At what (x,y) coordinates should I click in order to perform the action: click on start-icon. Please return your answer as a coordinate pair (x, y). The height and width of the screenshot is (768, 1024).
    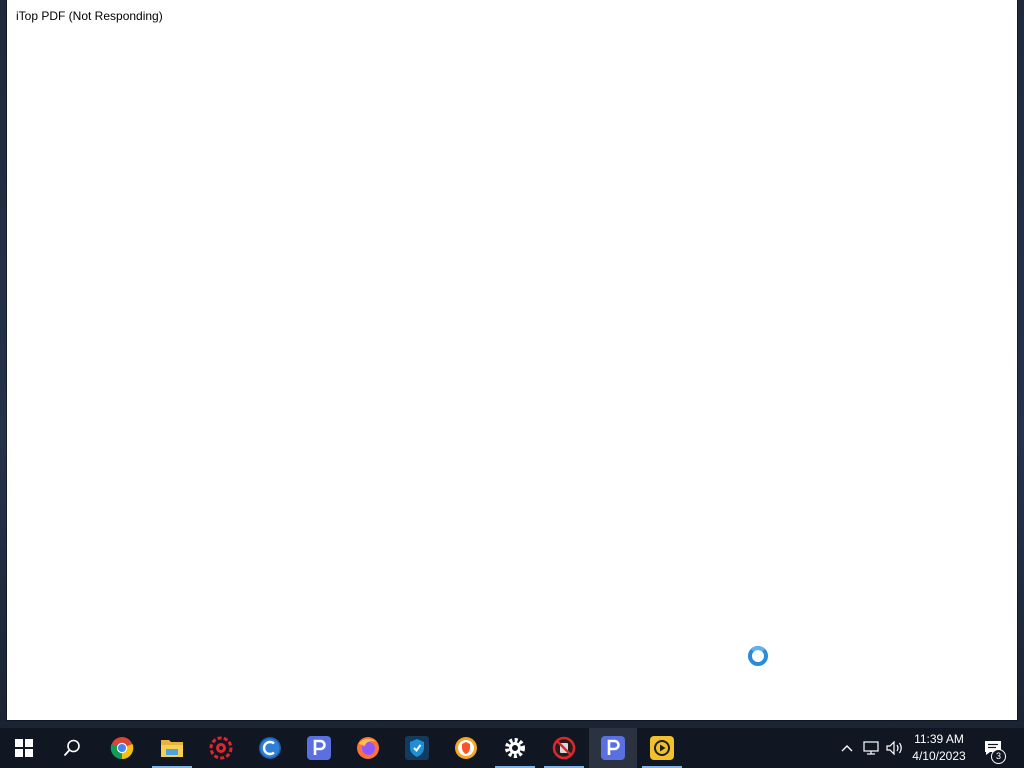
    Looking at the image, I should click on (24, 748).